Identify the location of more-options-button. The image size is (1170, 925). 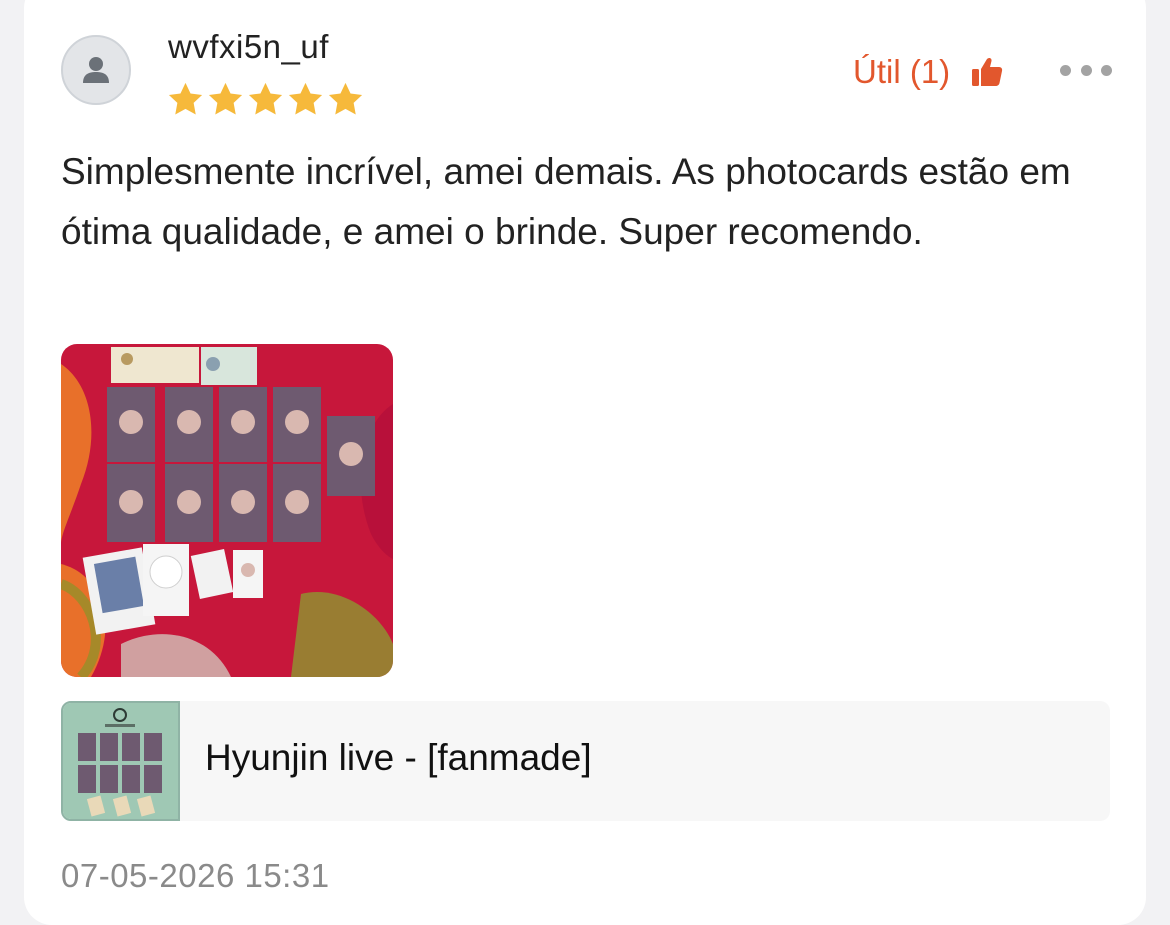
(1086, 70).